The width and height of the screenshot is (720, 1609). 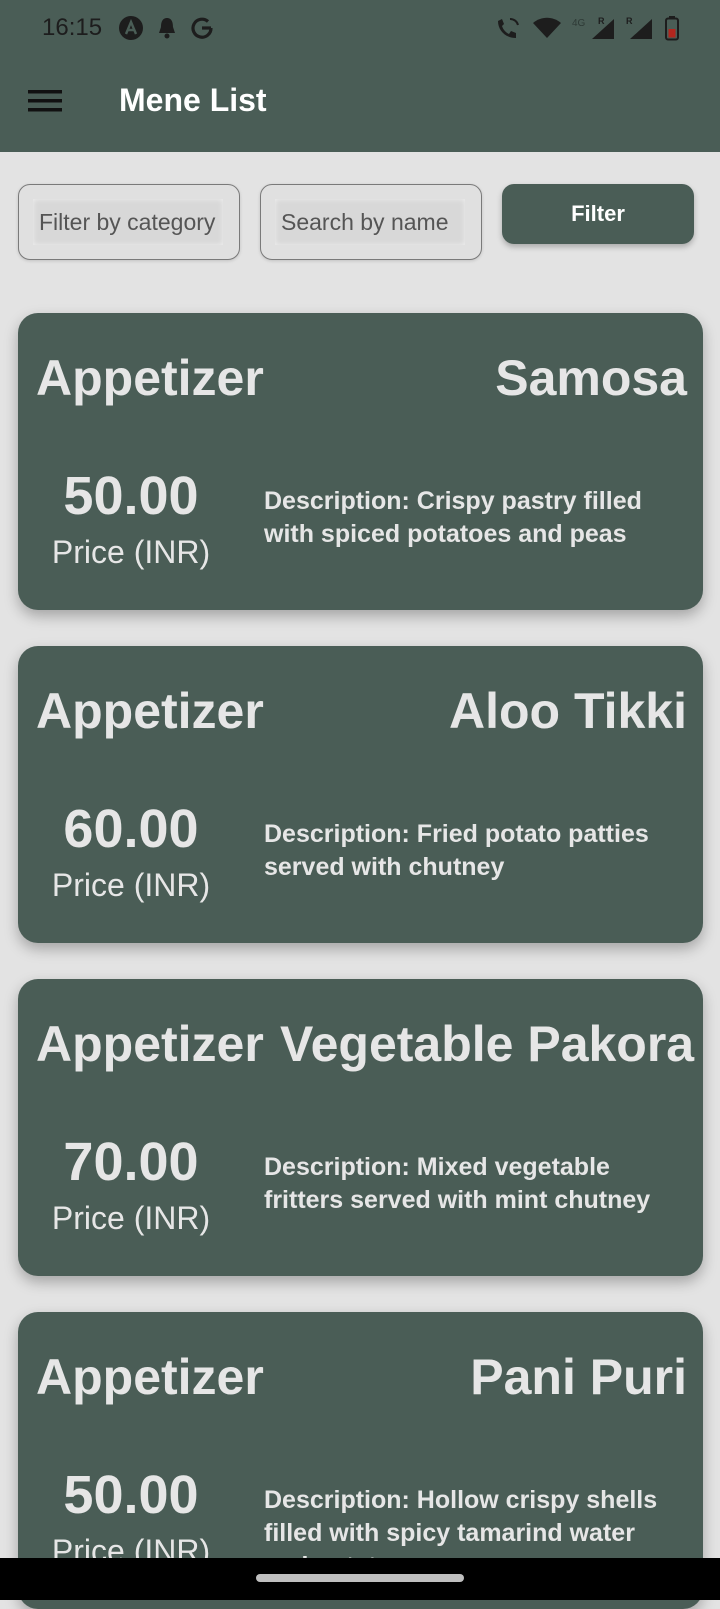 I want to click on roaming-label-2: R, so click(x=629, y=21).